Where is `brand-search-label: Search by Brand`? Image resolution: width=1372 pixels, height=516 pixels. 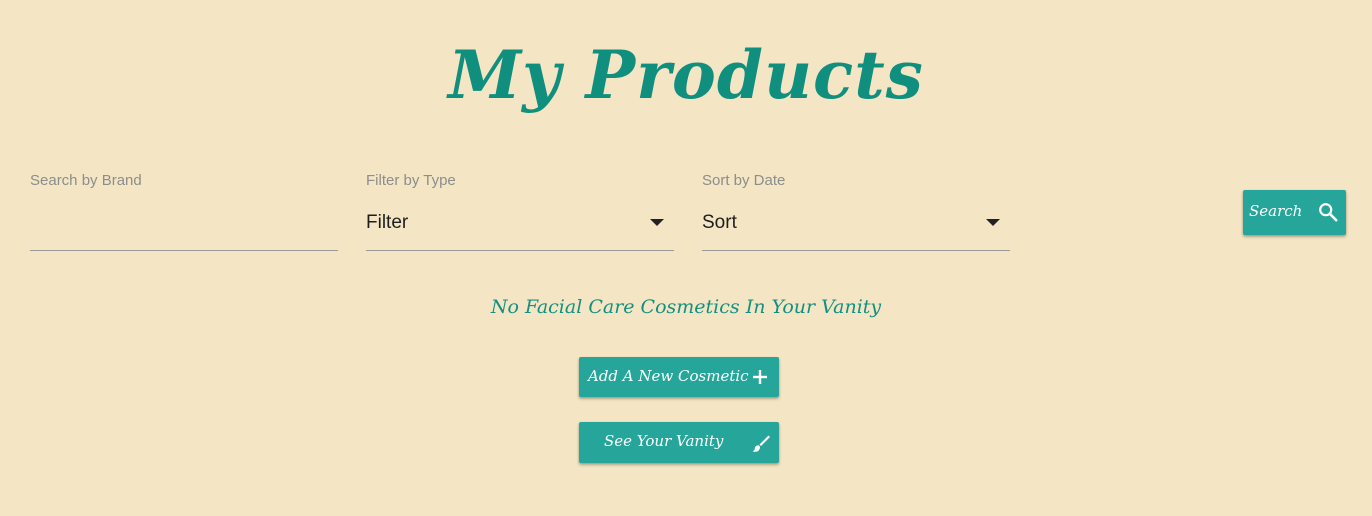 brand-search-label: Search by Brand is located at coordinates (86, 180).